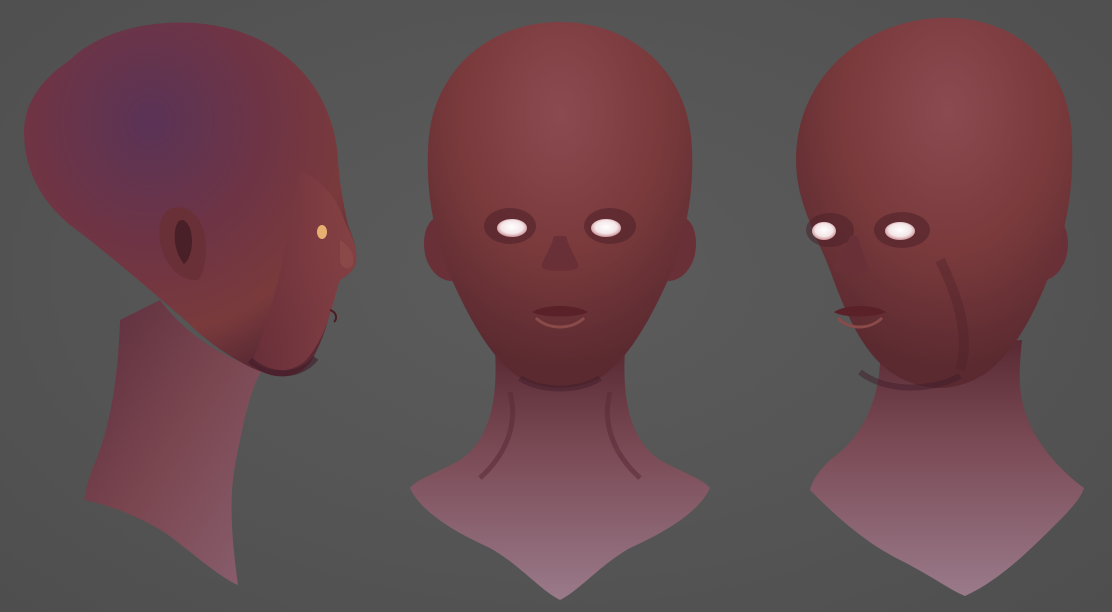 This screenshot has height=612, width=1112. What do you see at coordinates (606, 228) in the screenshot?
I see `front-eye-right` at bounding box center [606, 228].